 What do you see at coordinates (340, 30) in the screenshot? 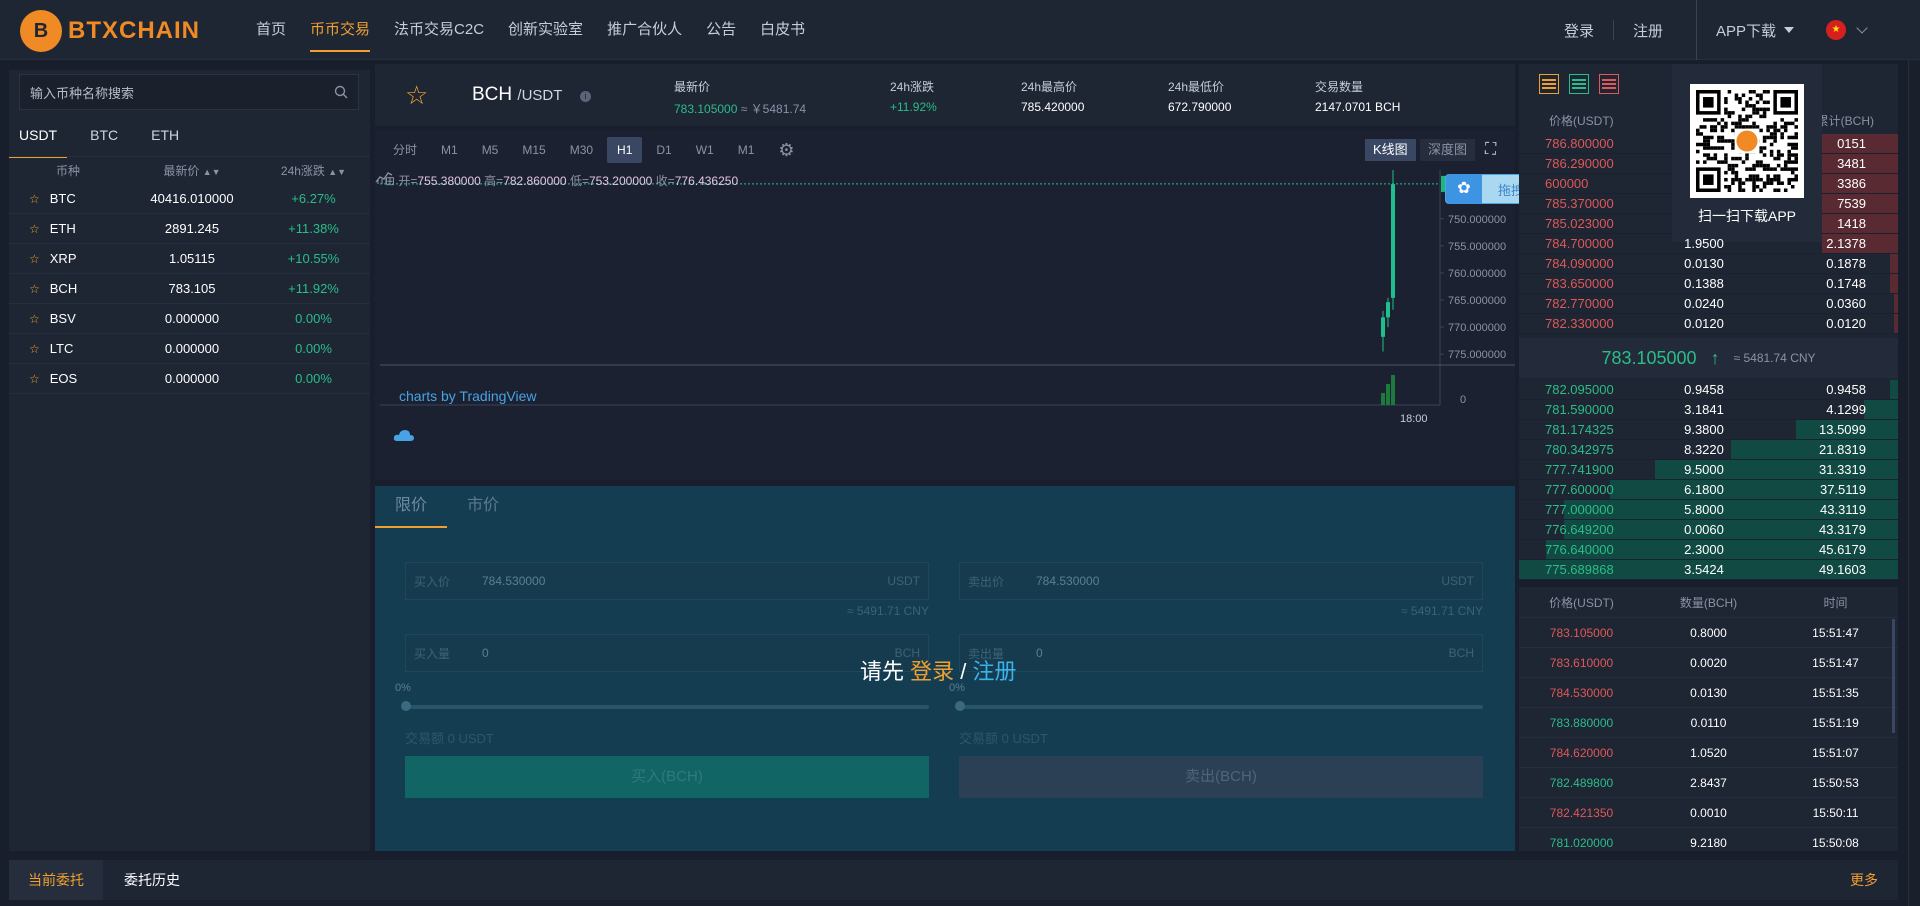
I see `nav-spot-trading: 币币交易` at bounding box center [340, 30].